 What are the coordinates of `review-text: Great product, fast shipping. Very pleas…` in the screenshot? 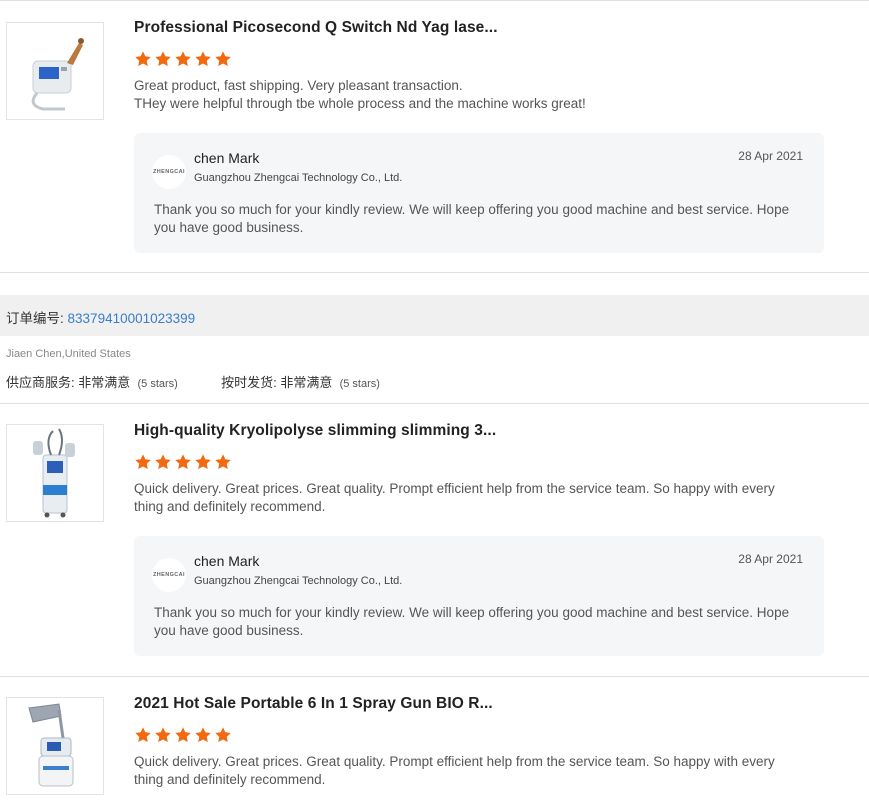 It's located at (469, 95).